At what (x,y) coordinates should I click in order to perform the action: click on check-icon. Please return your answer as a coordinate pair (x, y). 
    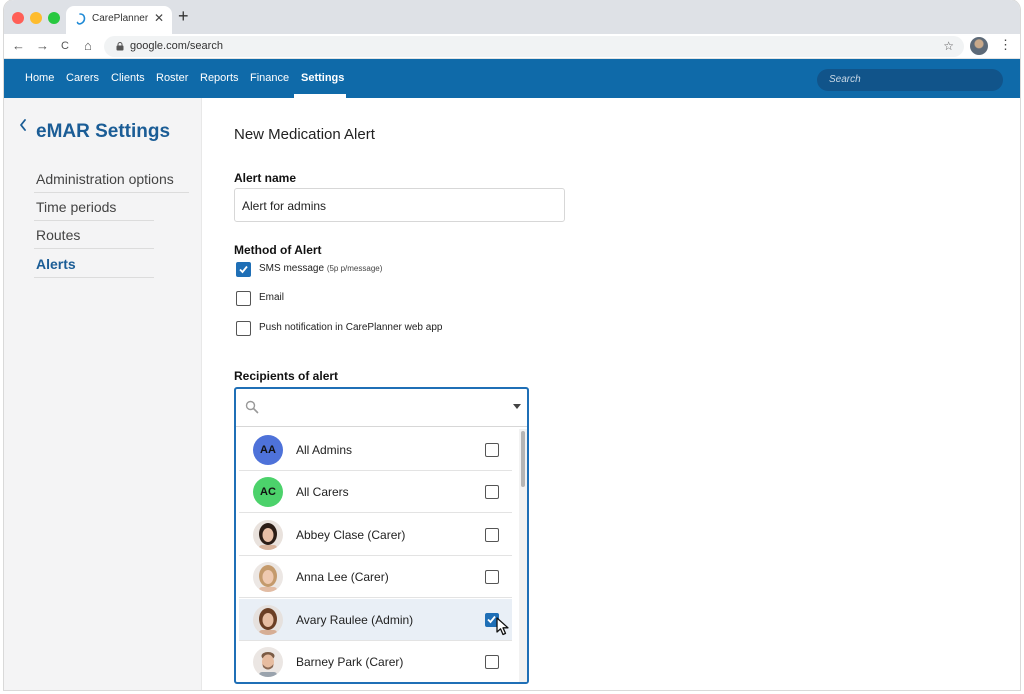
    Looking at the image, I should click on (243, 269).